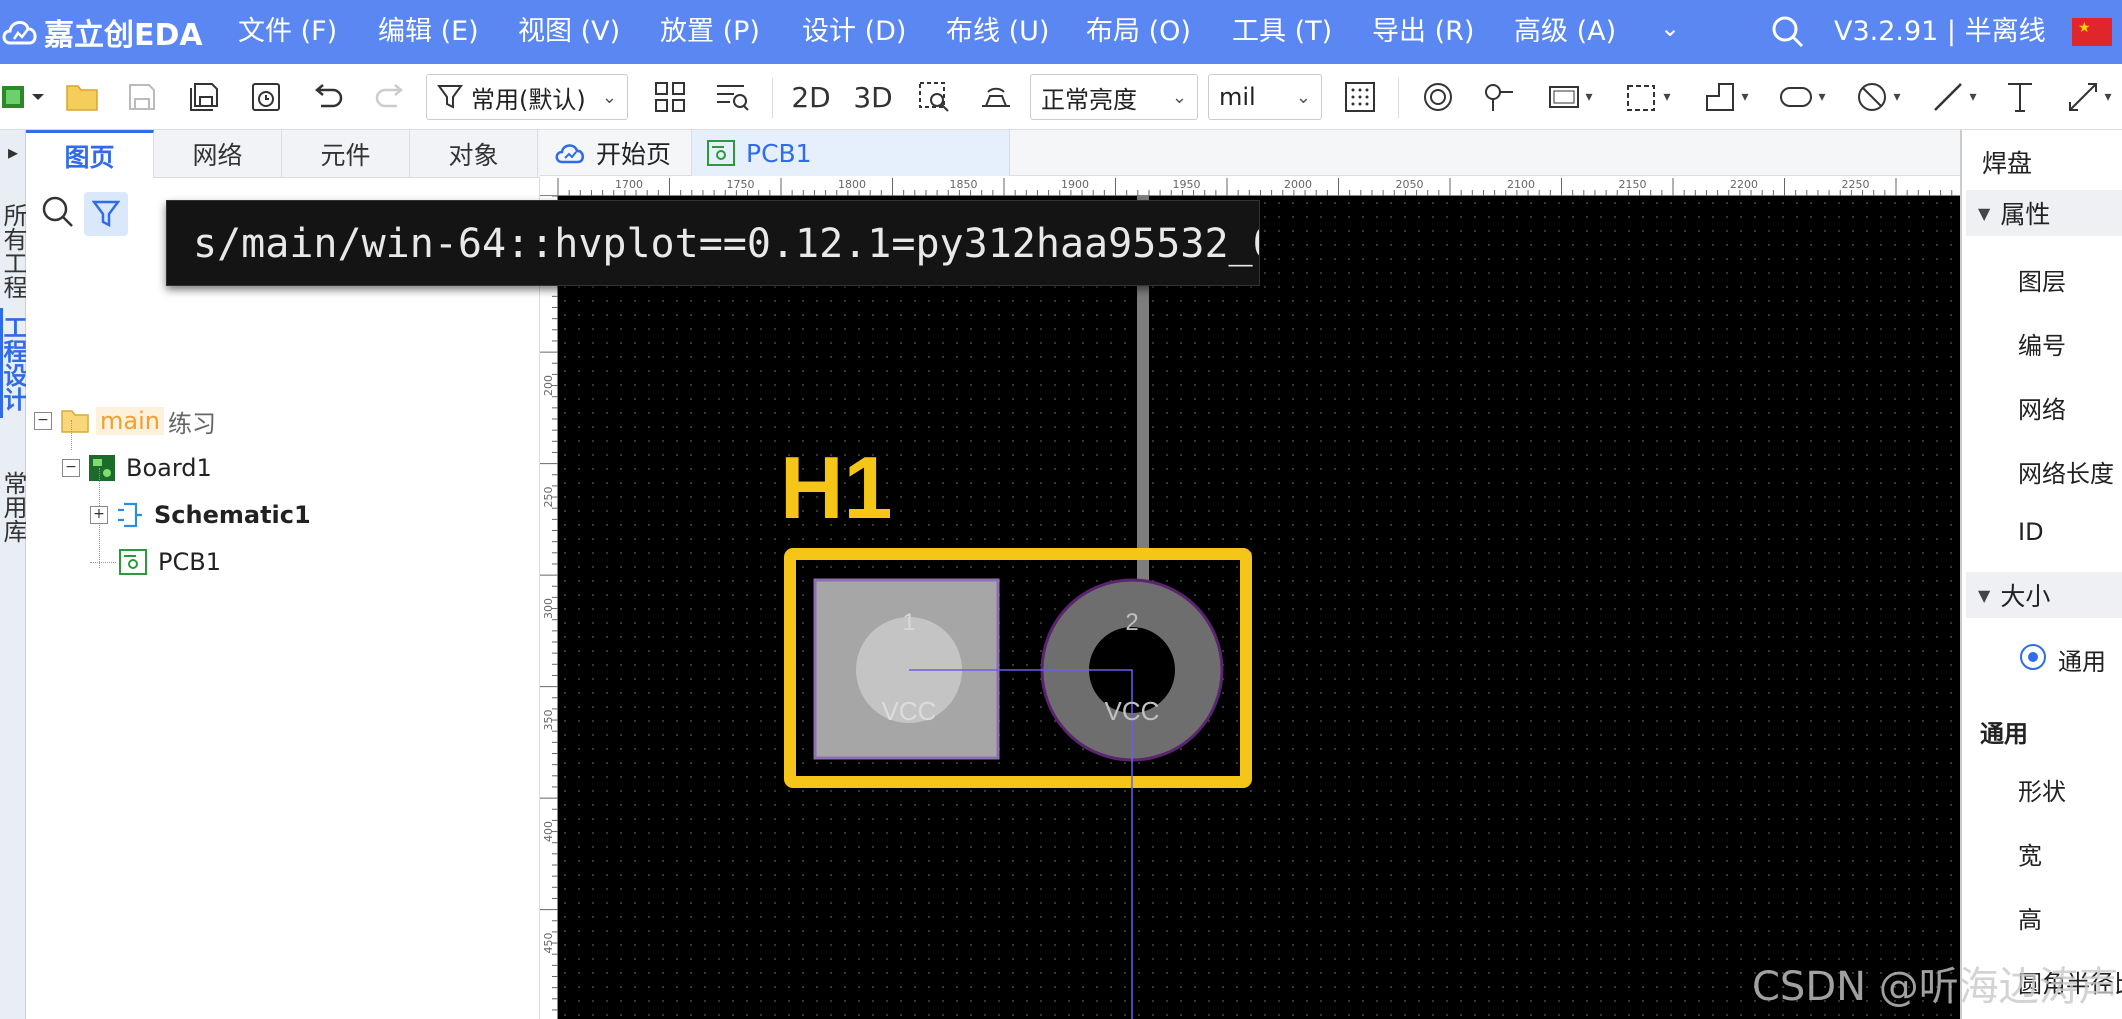 This screenshot has width=2122, height=1019. What do you see at coordinates (287, 32) in the screenshot?
I see `menu-file: 文件 (F)` at bounding box center [287, 32].